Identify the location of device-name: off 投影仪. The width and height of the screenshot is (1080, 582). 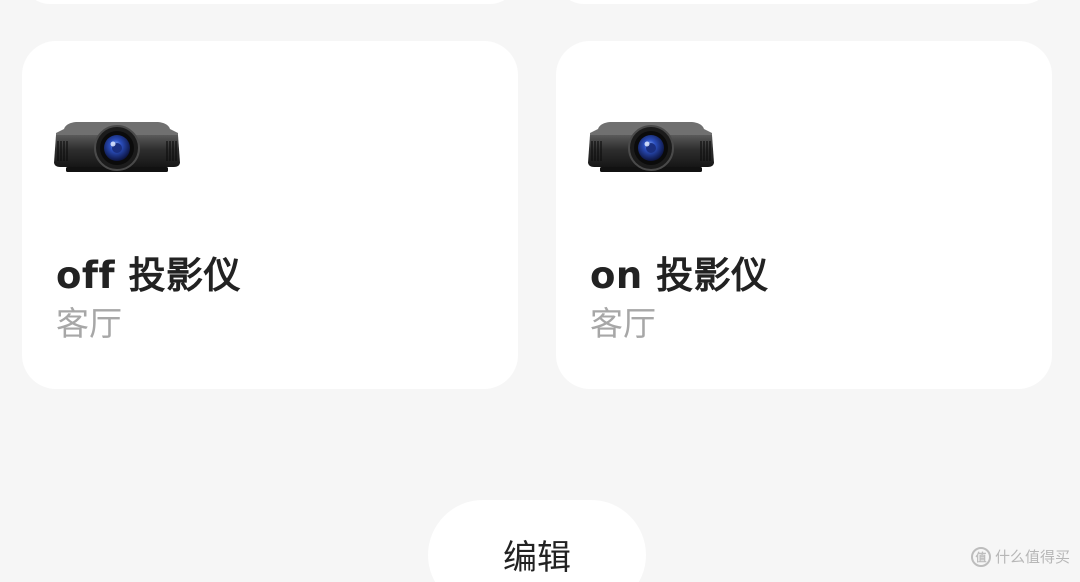
(148, 275).